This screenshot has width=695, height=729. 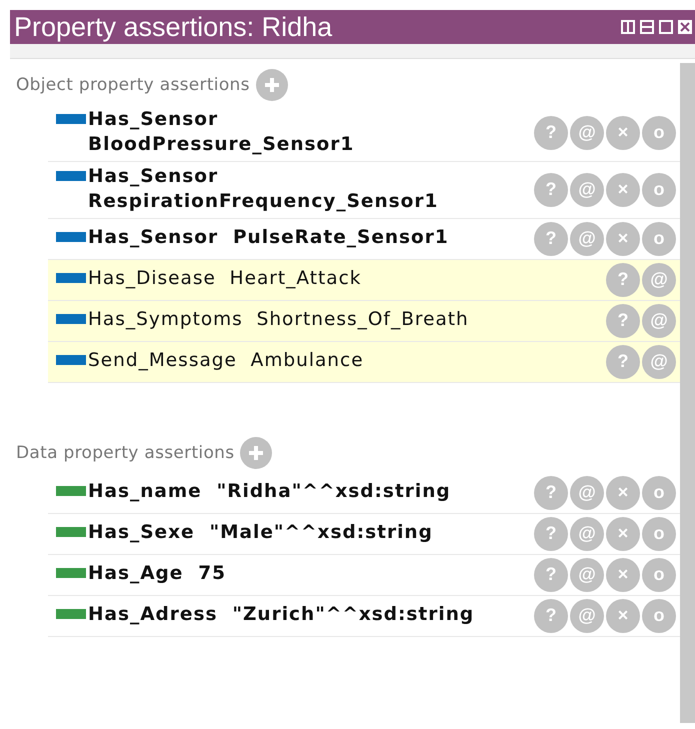 I want to click on assertion-row: Has_Adress "Zurich"^^xsd:string ? @ × o, so click(x=364, y=616).